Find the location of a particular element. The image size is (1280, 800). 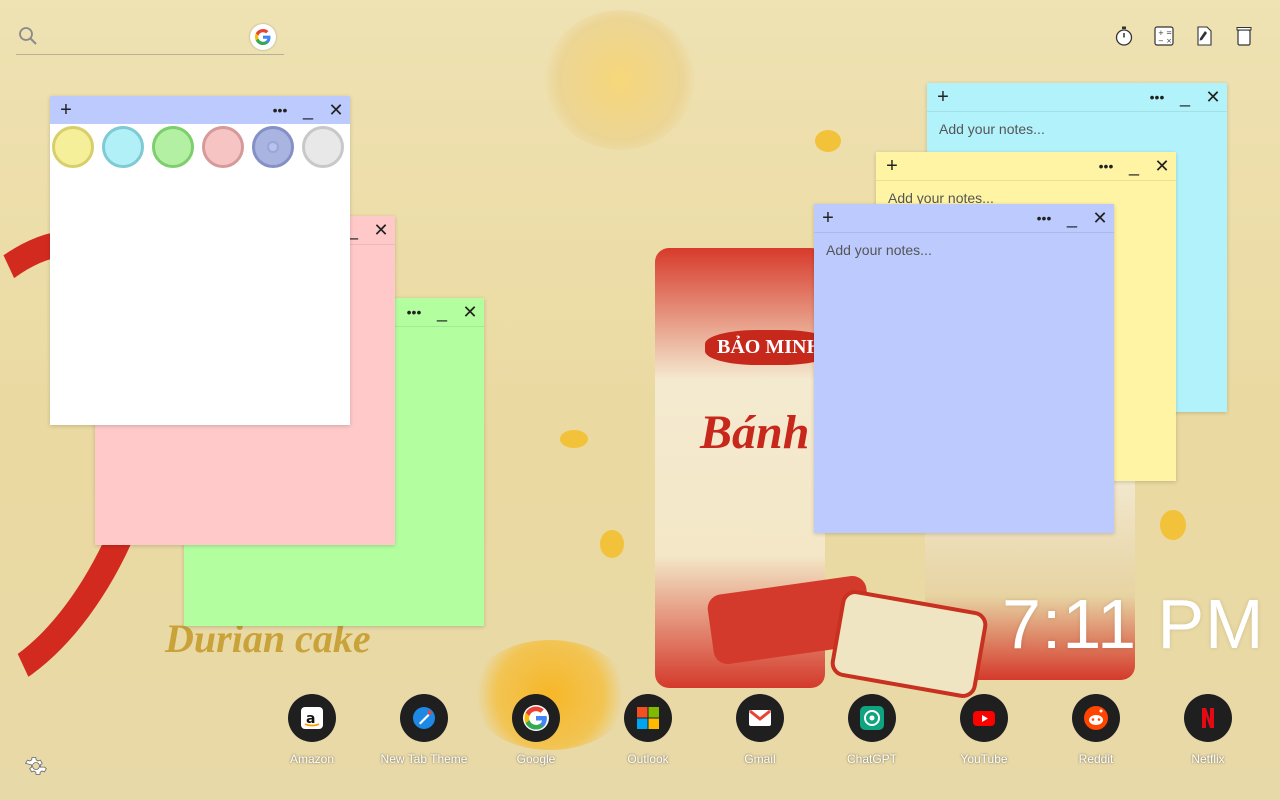

pen-icon is located at coordinates (1204, 36).